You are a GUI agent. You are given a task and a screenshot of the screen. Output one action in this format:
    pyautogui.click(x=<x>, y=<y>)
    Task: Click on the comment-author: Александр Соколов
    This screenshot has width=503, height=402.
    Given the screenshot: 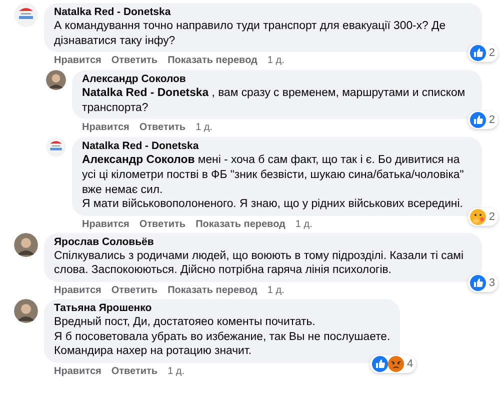 What is the action you would take?
    pyautogui.click(x=277, y=79)
    